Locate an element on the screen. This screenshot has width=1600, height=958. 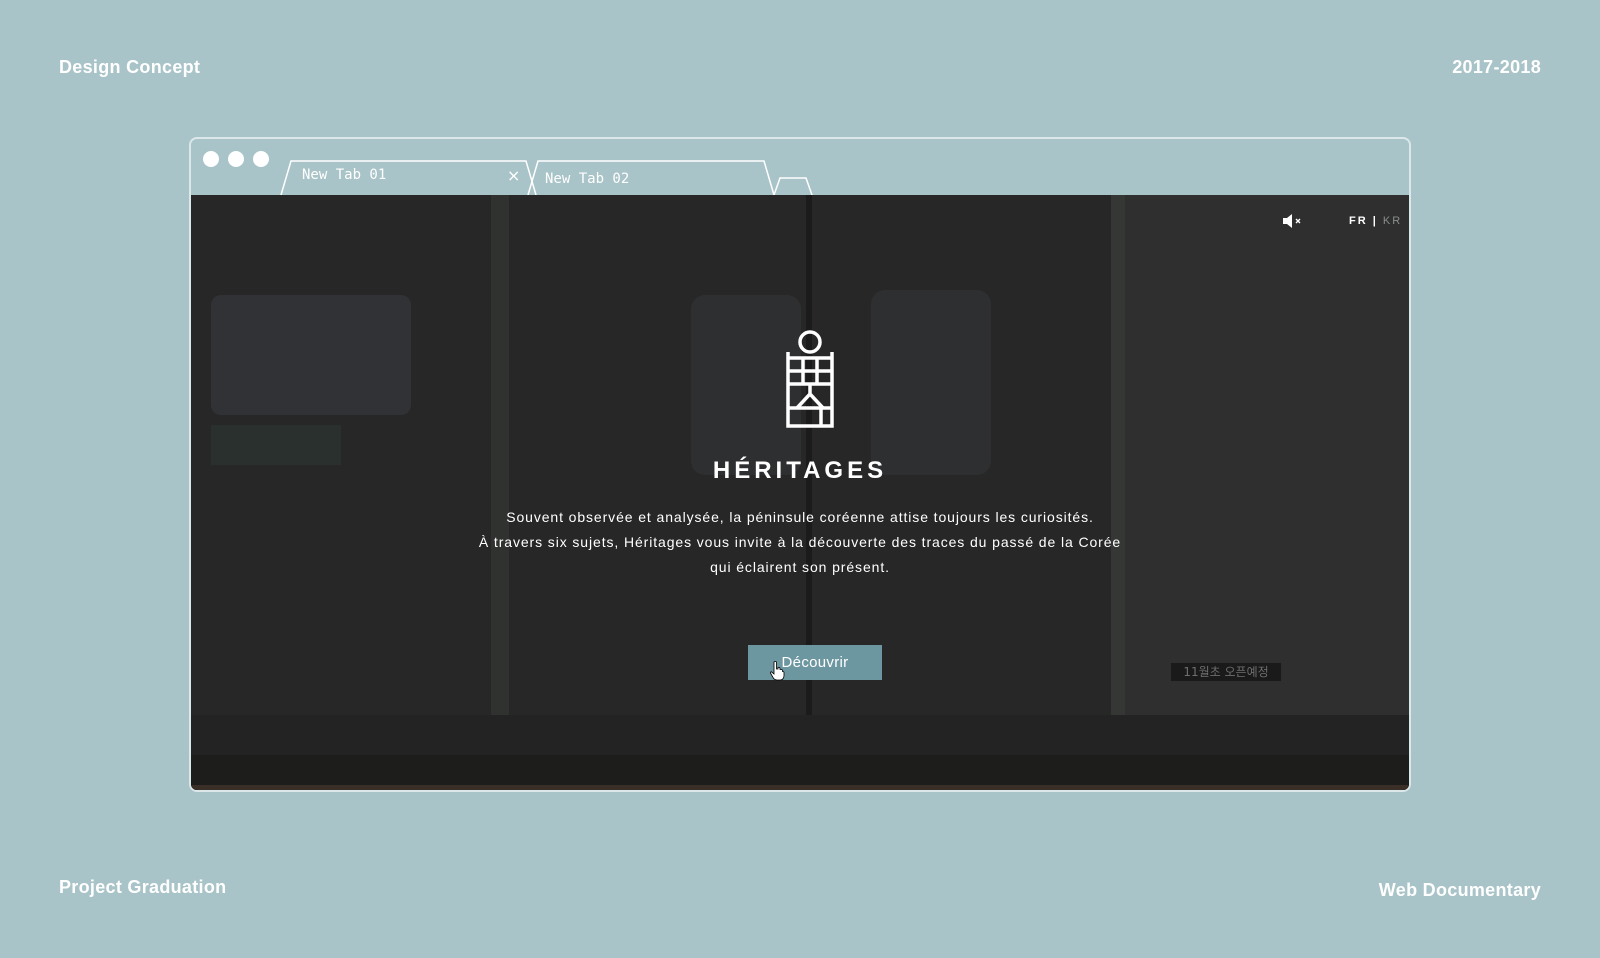
hand-cursor-icon is located at coordinates (777, 671).